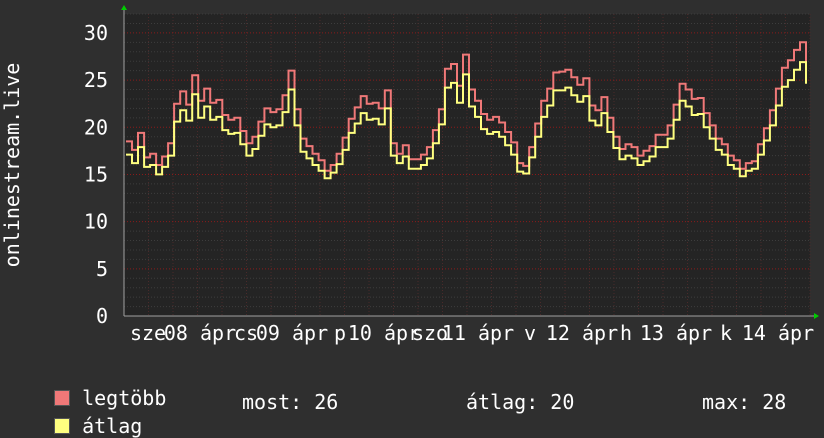 This screenshot has width=824, height=438. What do you see at coordinates (726, 333) in the screenshot?
I see `x-tick-label: k` at bounding box center [726, 333].